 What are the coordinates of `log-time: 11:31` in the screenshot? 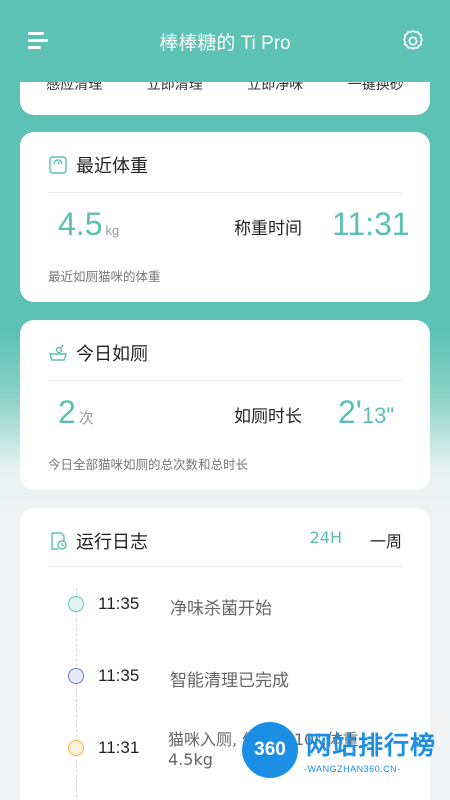 It's located at (119, 747).